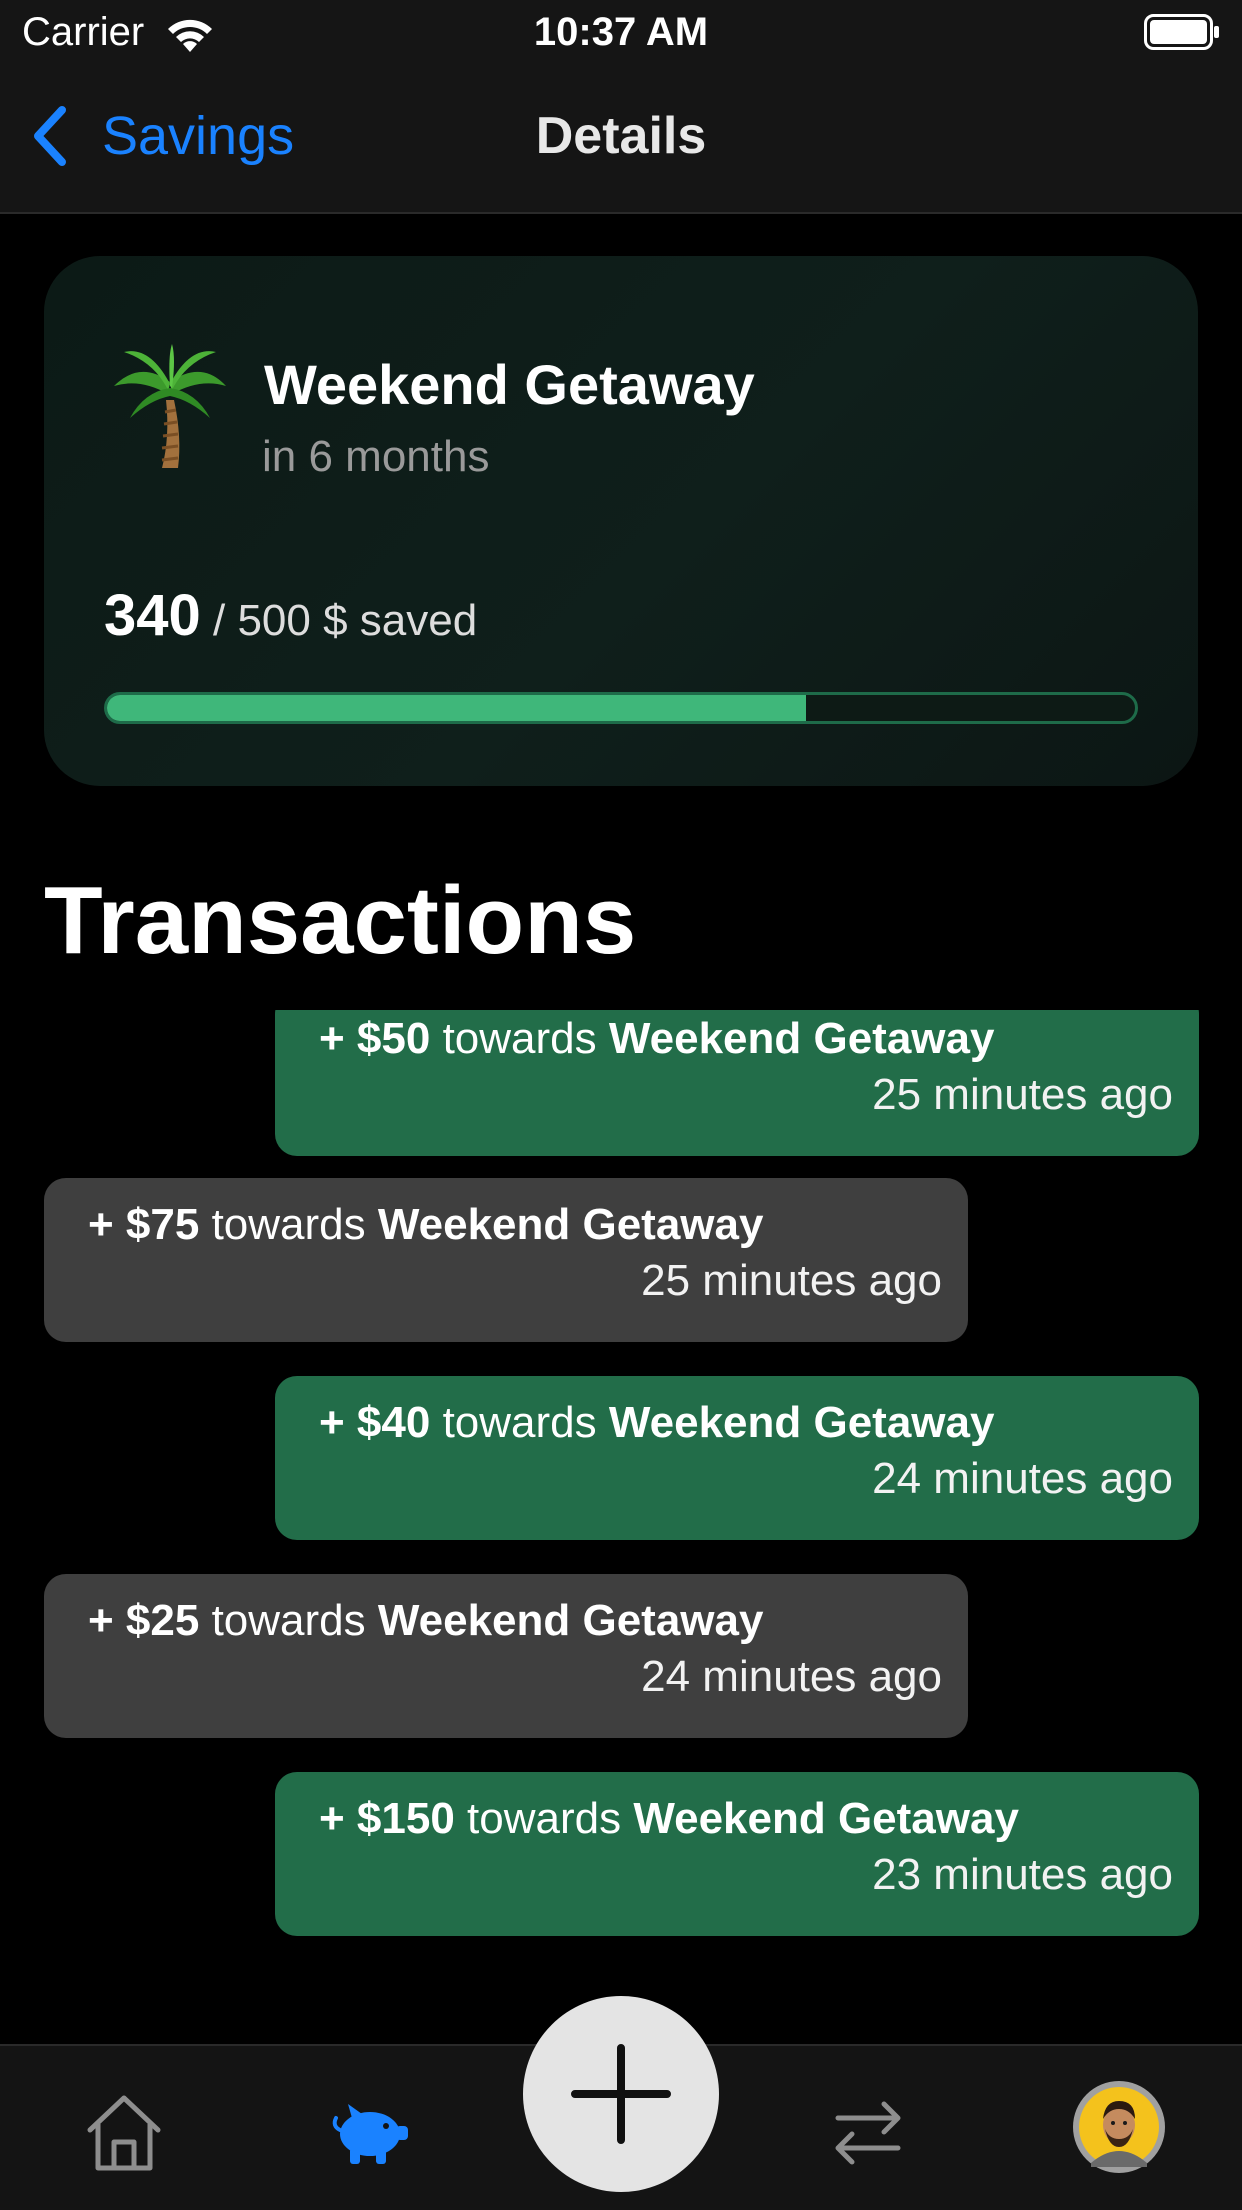  What do you see at coordinates (376, 456) in the screenshot?
I see `goal-timeframe: in 6 months` at bounding box center [376, 456].